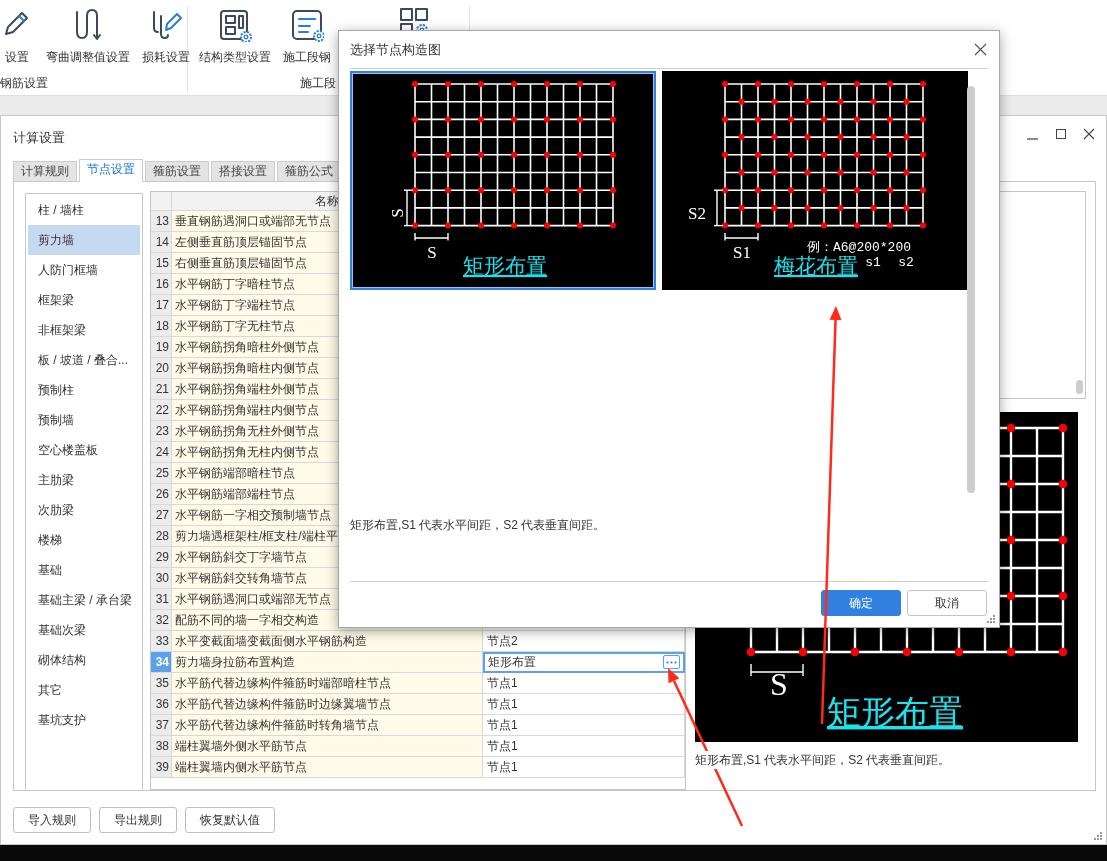 The image size is (1107, 861). I want to click on ellipsis-icon, so click(671, 662).